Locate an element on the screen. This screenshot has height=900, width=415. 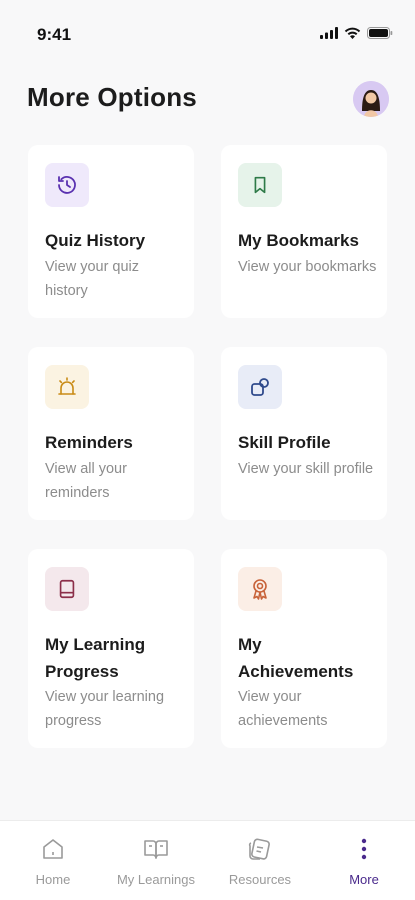
history-icon-tile is located at coordinates (67, 185).